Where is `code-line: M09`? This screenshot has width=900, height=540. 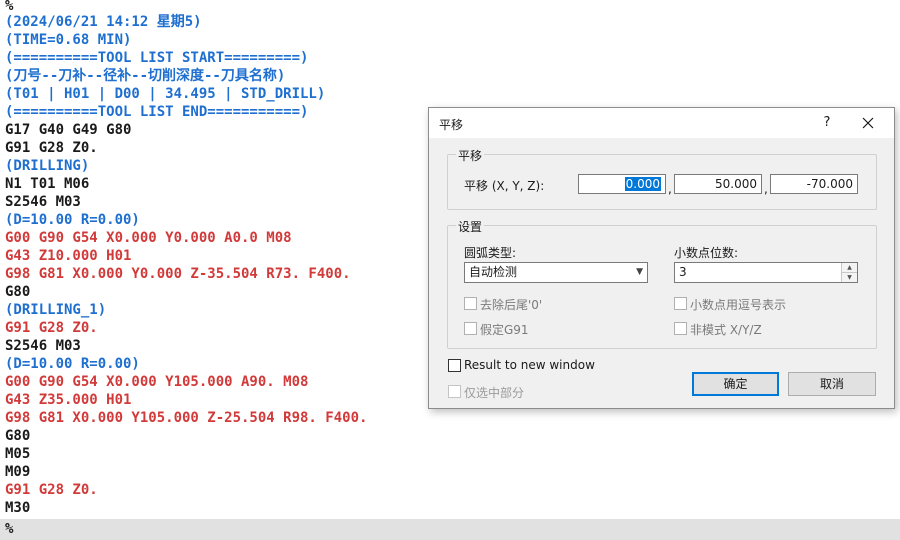
code-line: M09 is located at coordinates (18, 472).